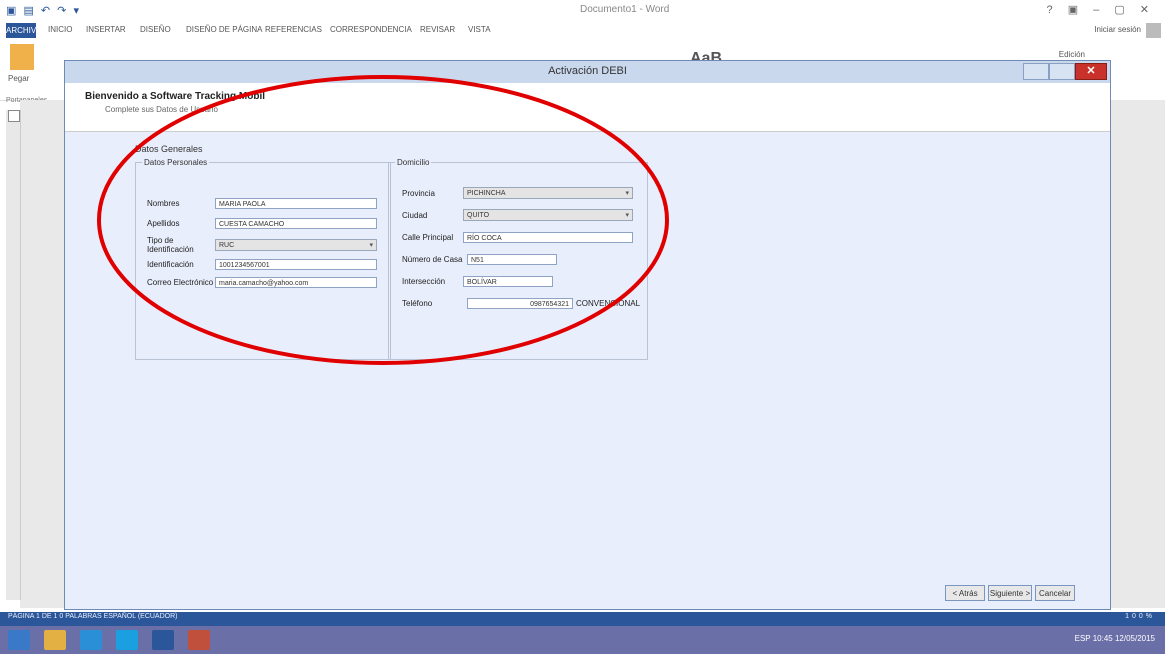  Describe the element at coordinates (293, 29) in the screenshot. I see `tab-referencias: REFERENCIAS` at that location.